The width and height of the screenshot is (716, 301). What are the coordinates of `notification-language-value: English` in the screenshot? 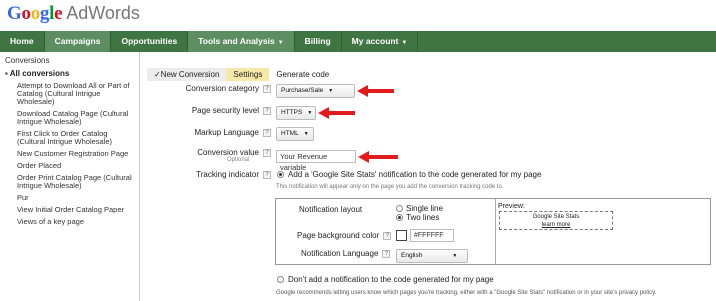 It's located at (412, 255).